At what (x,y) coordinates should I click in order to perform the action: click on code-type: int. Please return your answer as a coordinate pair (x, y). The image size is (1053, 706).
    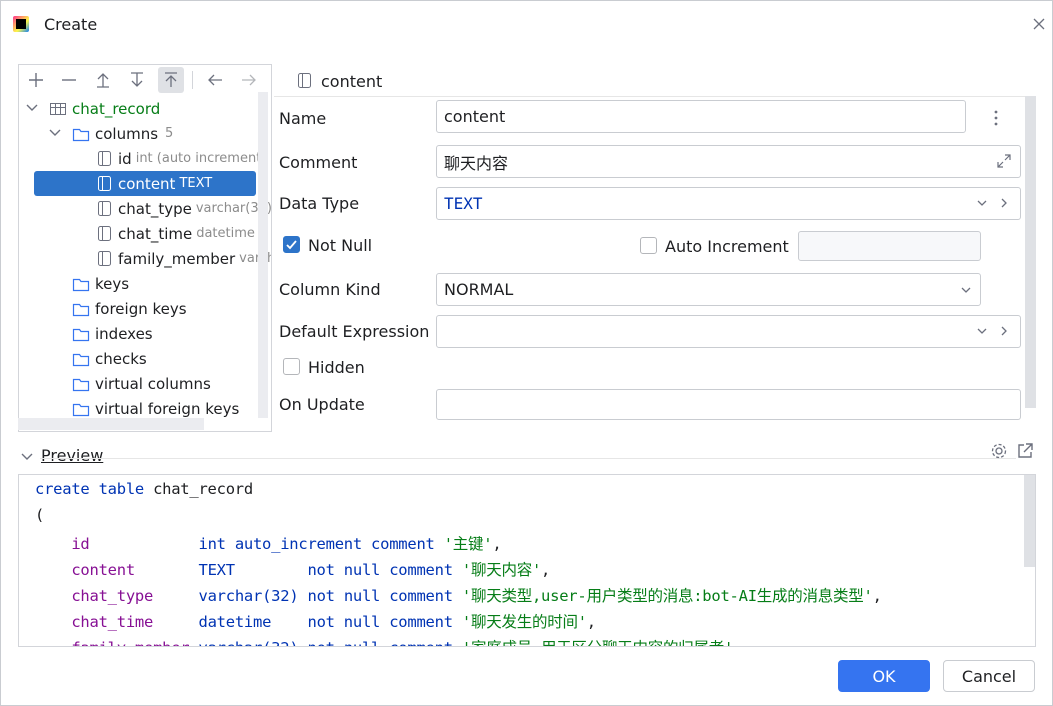
    Looking at the image, I should click on (212, 544).